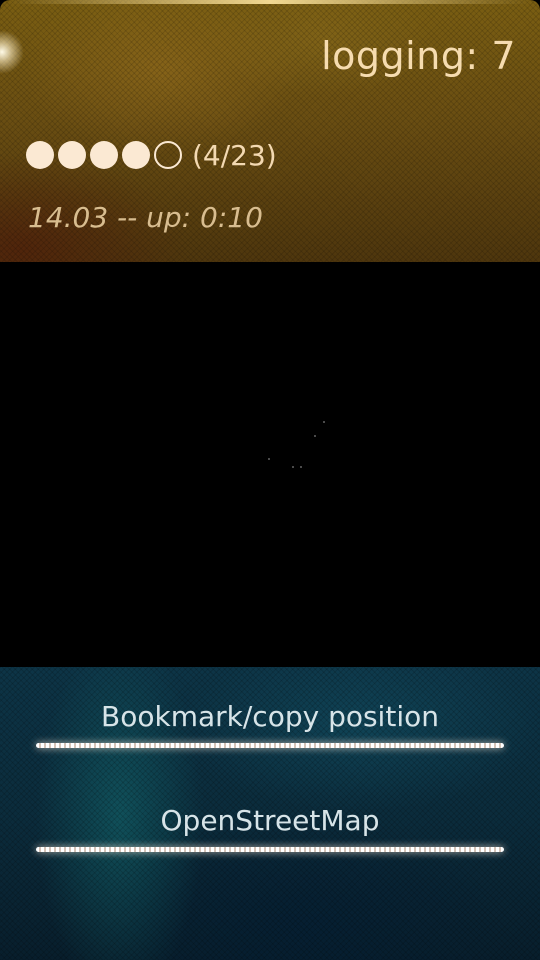 The height and width of the screenshot is (960, 540). I want to click on bookmark-button-underline, so click(270, 745).